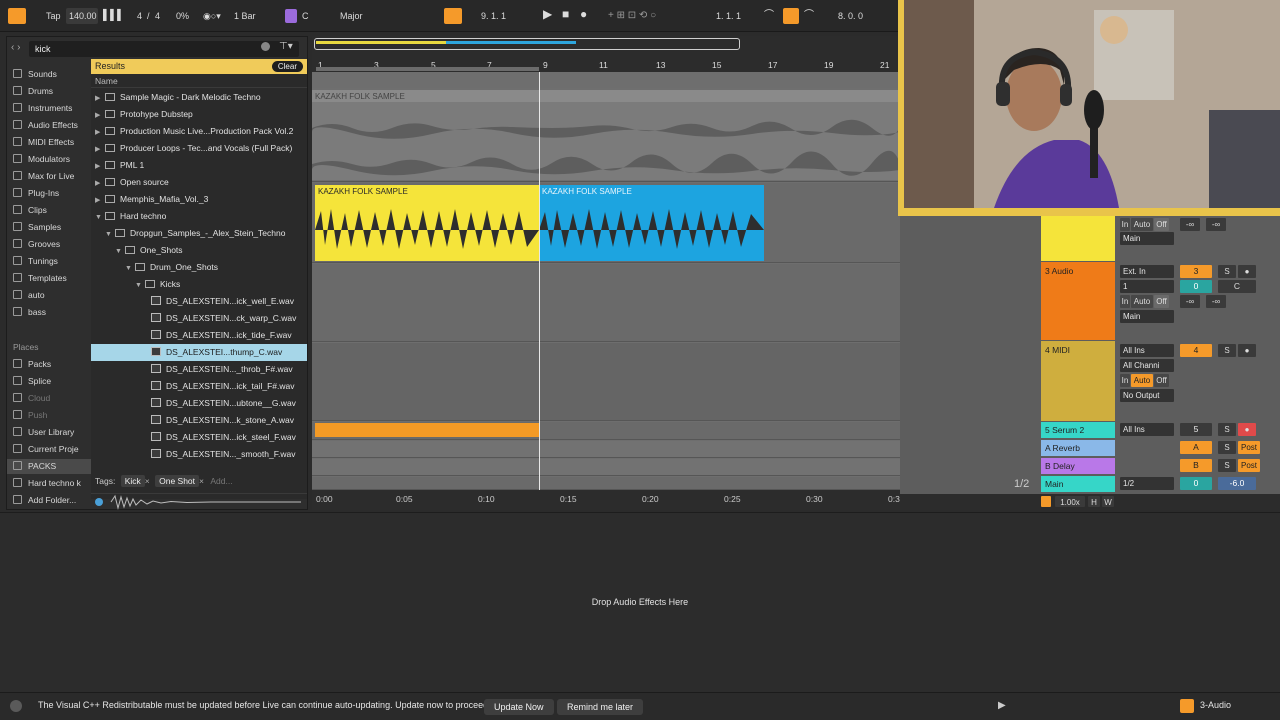  I want to click on list-item: ▶ Sample Magic - Dark Melodic Techno, so click(203, 97).